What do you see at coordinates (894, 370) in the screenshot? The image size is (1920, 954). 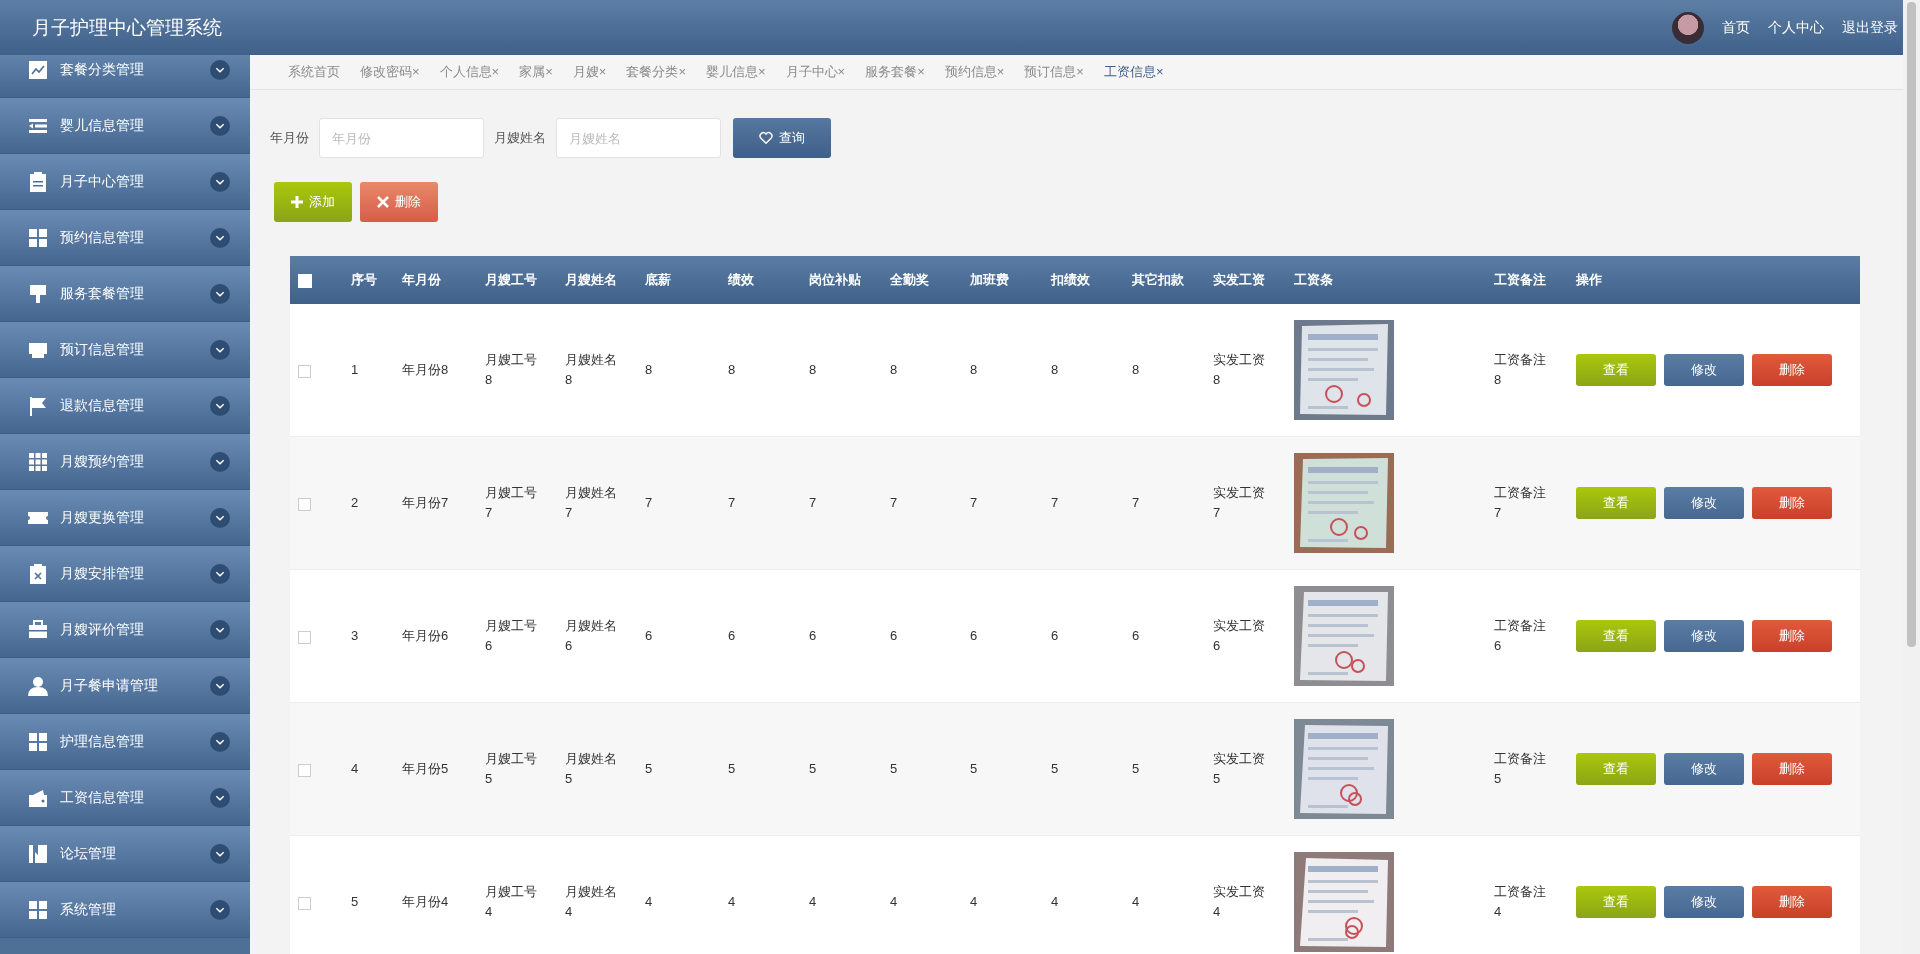 I see `table-cell-text: 8` at bounding box center [894, 370].